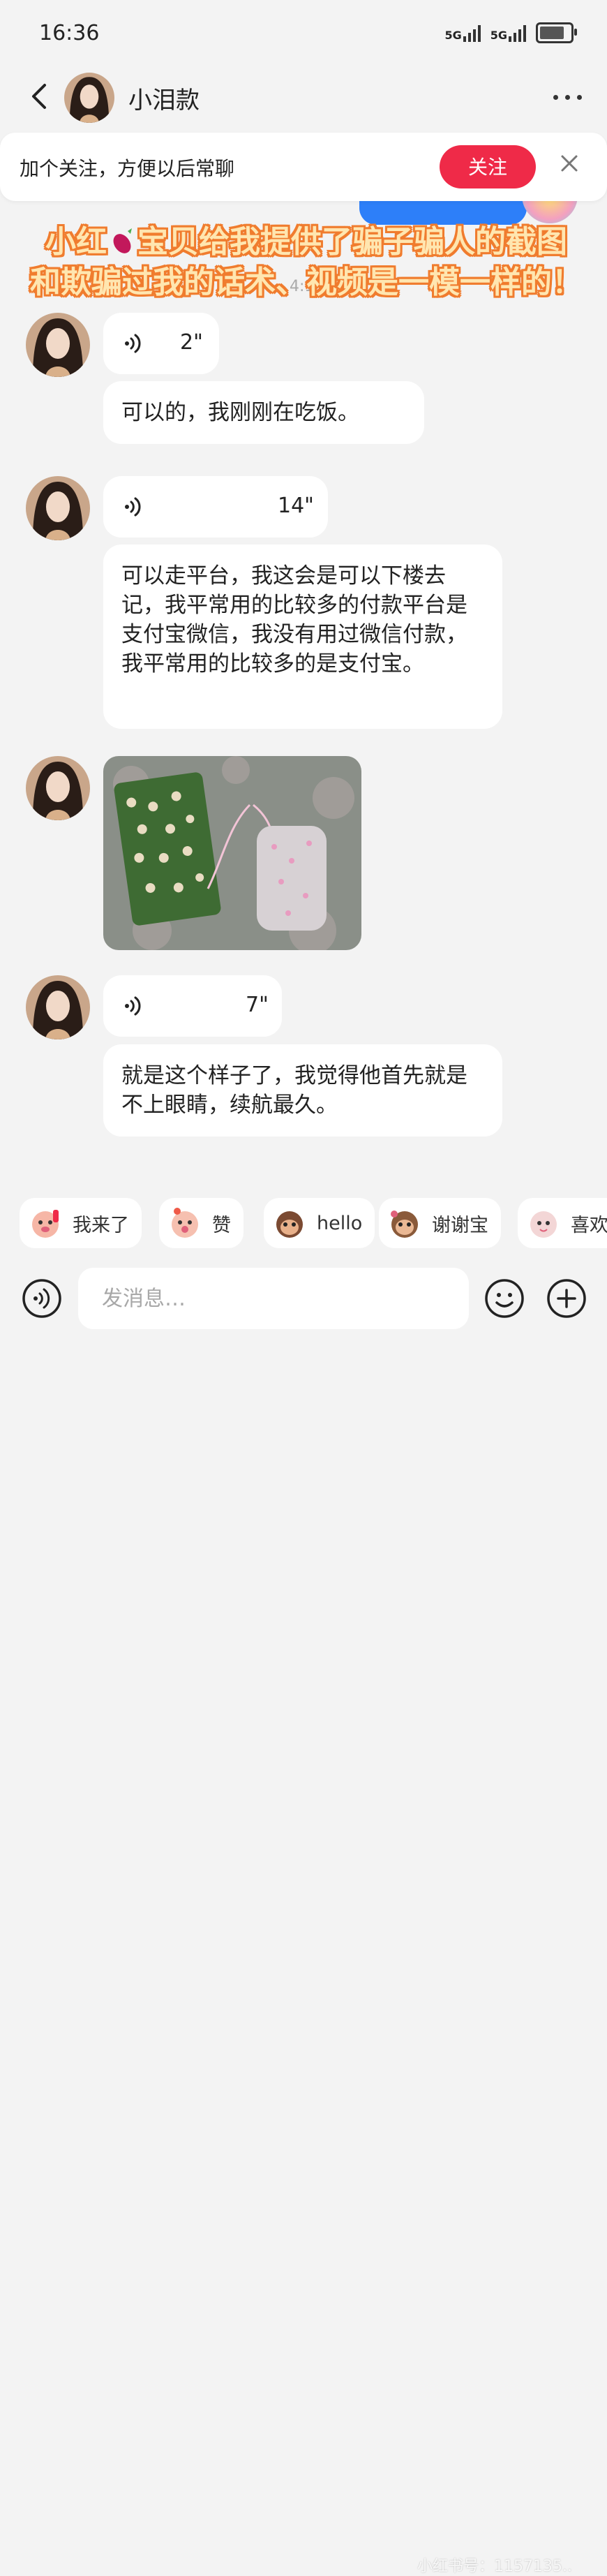 The width and height of the screenshot is (607, 2576). I want to click on follow-banner: 加个关注，方便以后常聊 关注, so click(303, 167).